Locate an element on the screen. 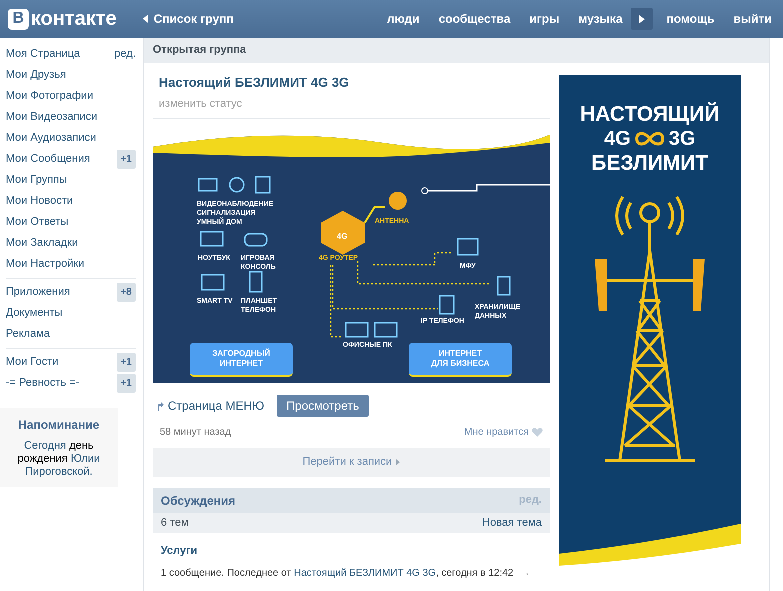 Image resolution: width=783 pixels, height=591 pixels. counter-badge: +8 is located at coordinates (126, 292).